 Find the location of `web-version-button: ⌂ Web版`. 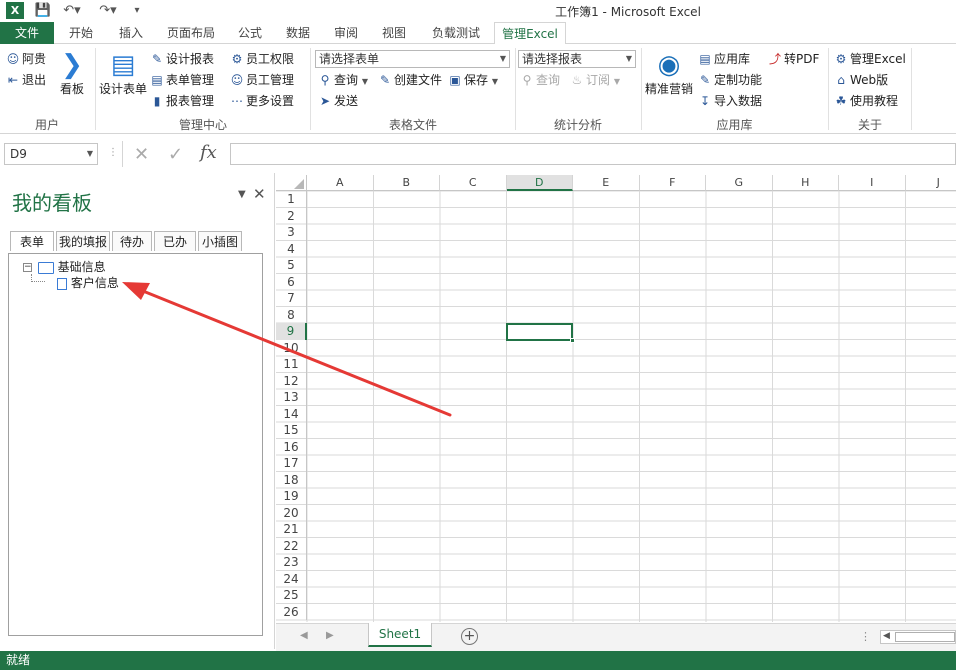

web-version-button: ⌂ Web版 is located at coordinates (861, 80).